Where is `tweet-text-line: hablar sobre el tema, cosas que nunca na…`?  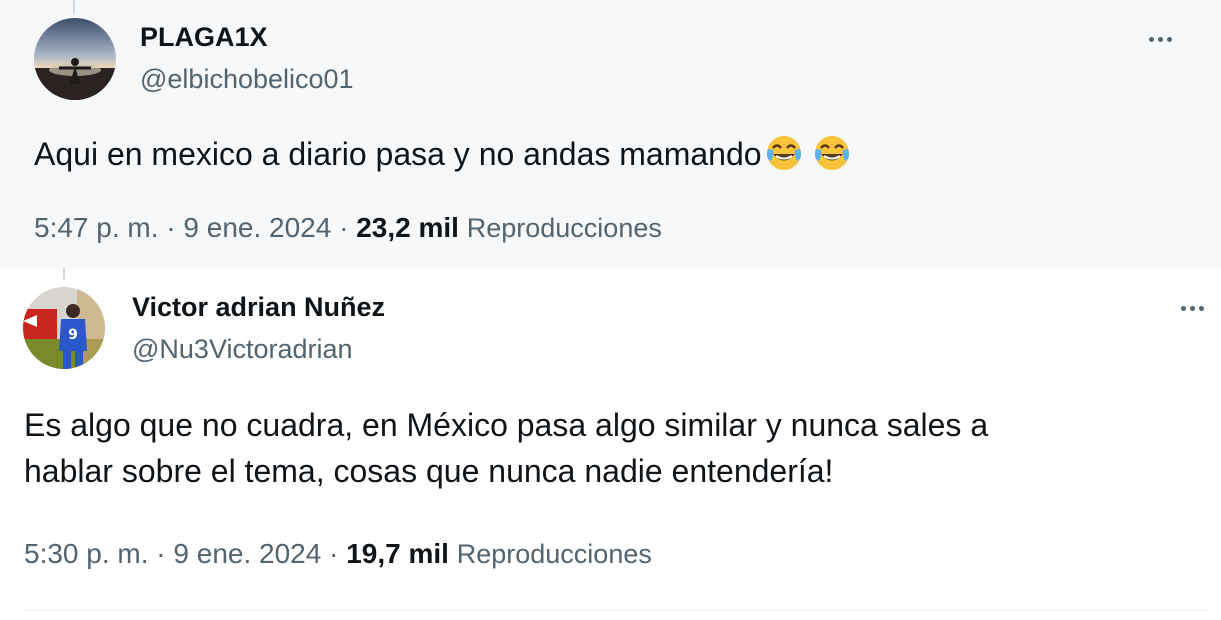 tweet-text-line: hablar sobre el tema, cosas que nunca na… is located at coordinates (429, 471).